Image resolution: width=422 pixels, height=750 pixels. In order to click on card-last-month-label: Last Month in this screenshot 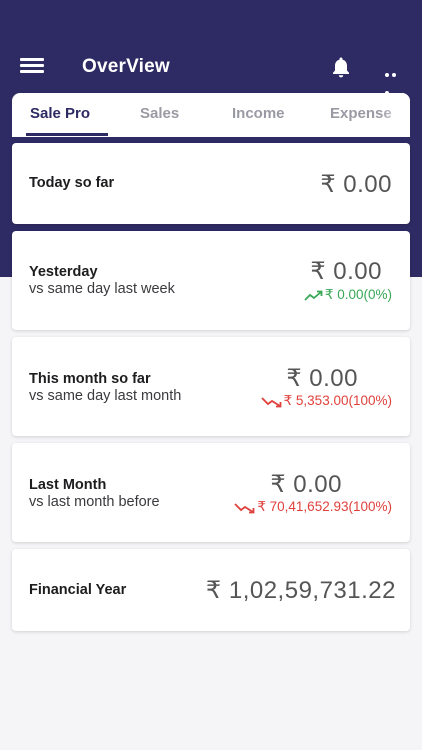, I will do `click(68, 485)`.